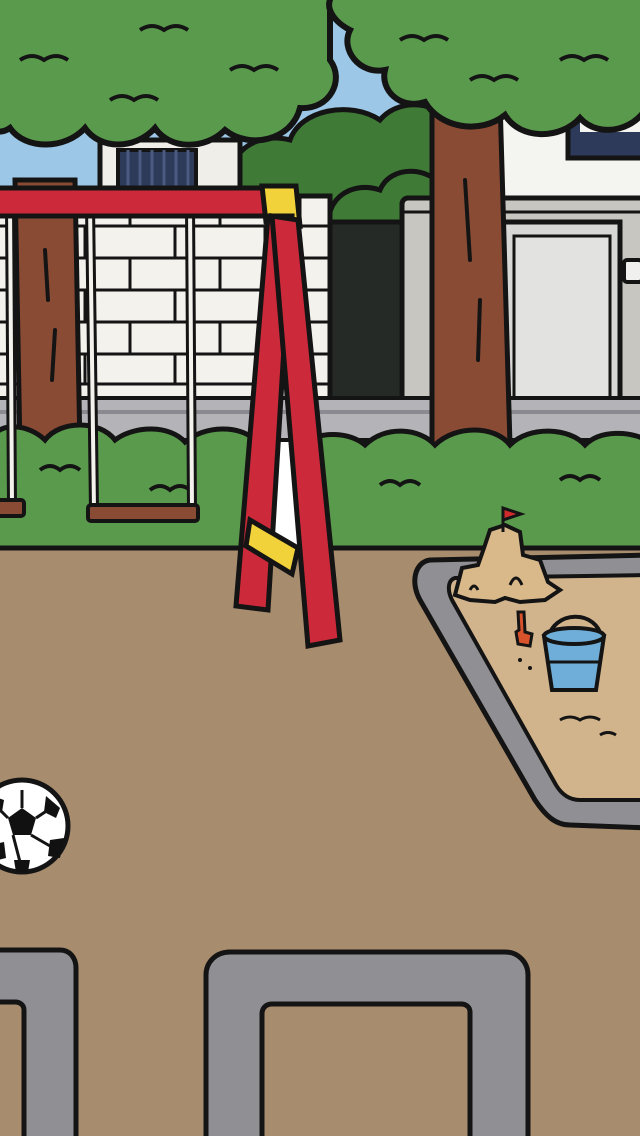 The width and height of the screenshot is (640, 1136). What do you see at coordinates (560, 312) in the screenshot?
I see `door` at bounding box center [560, 312].